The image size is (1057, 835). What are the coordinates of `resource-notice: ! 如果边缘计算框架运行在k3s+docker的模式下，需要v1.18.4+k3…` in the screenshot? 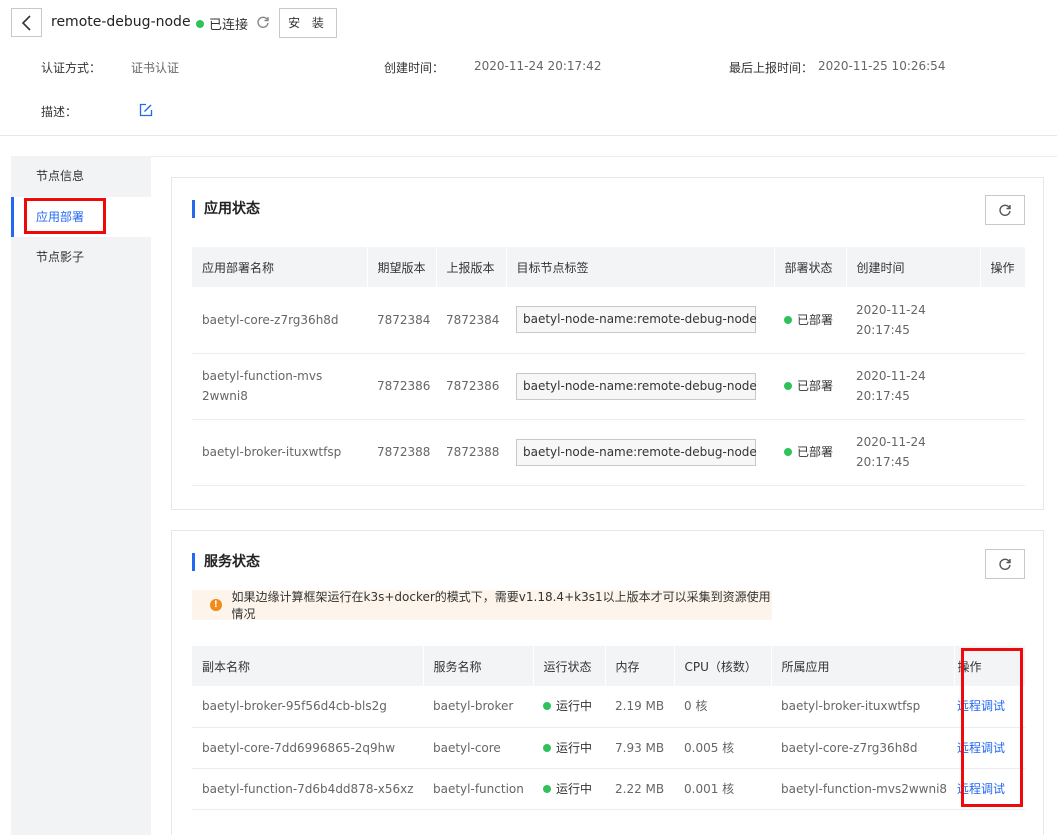 It's located at (482, 605).